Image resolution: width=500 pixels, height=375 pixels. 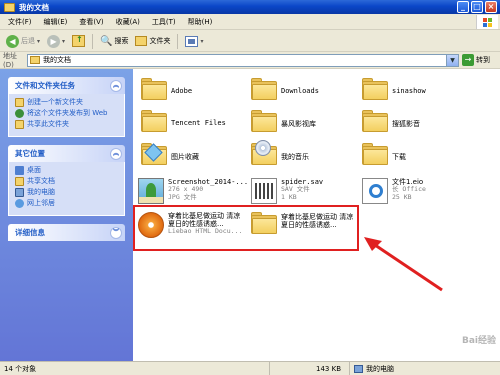 What do you see at coordinates (66, 203) in the screenshot?
I see `place-network: 网上邻居` at bounding box center [66, 203].